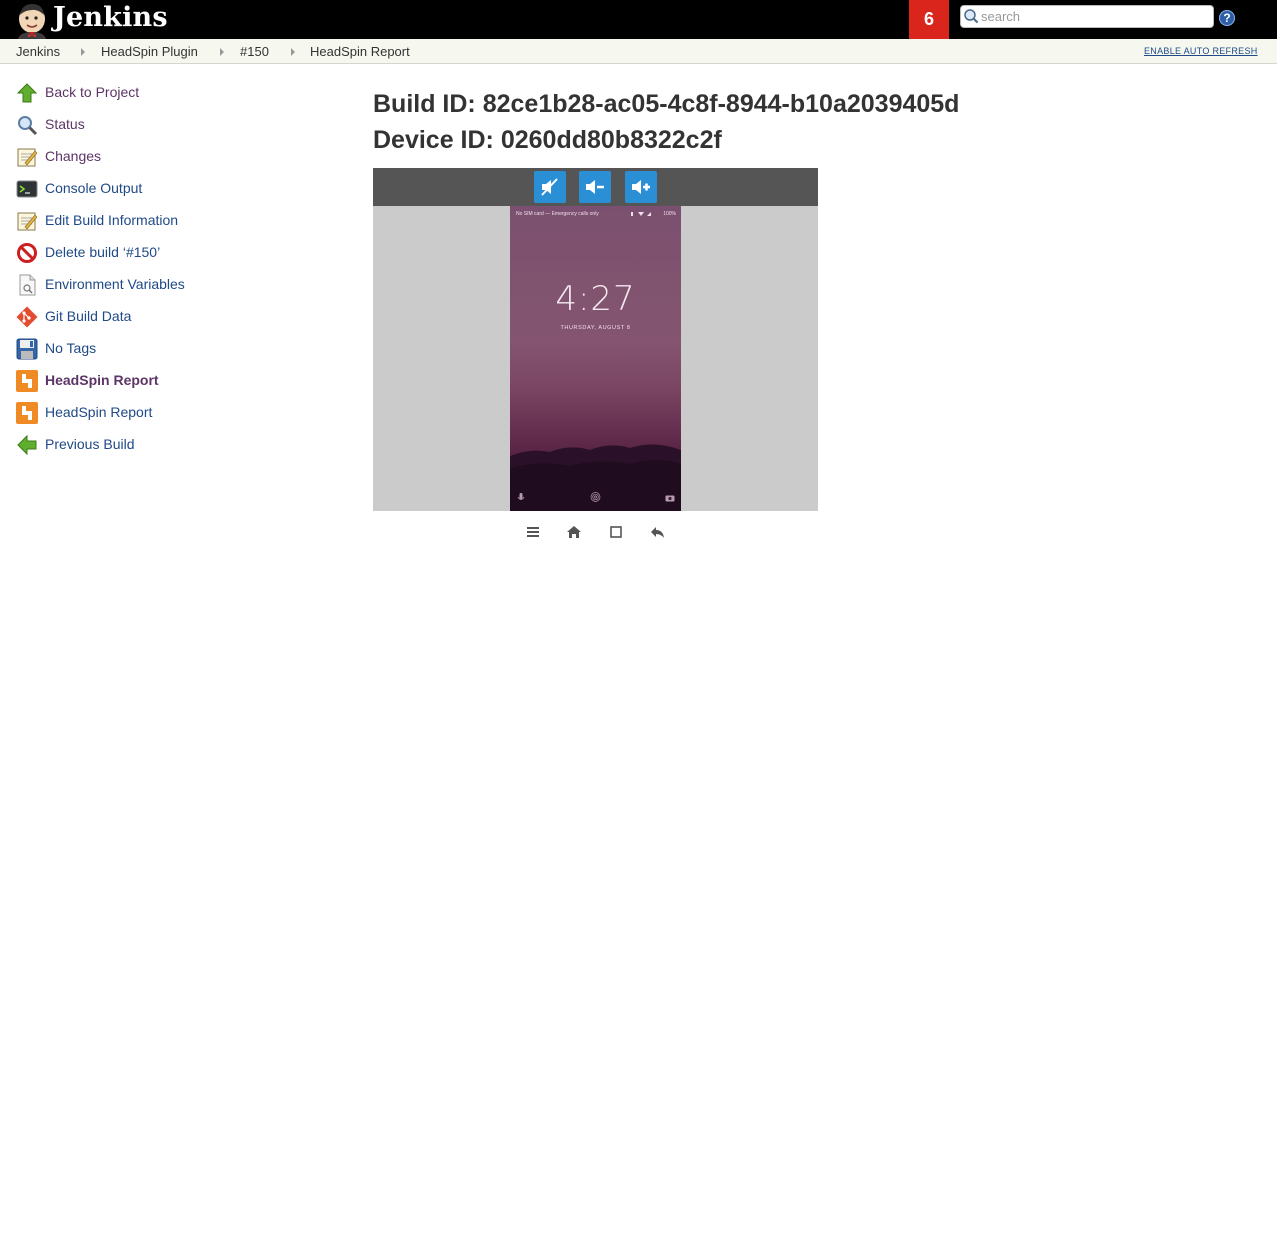 Image resolution: width=1277 pixels, height=1238 pixels. Describe the element at coordinates (103, 252) in the screenshot. I see `sidebar-item-label: Delete build ‘#150’` at that location.